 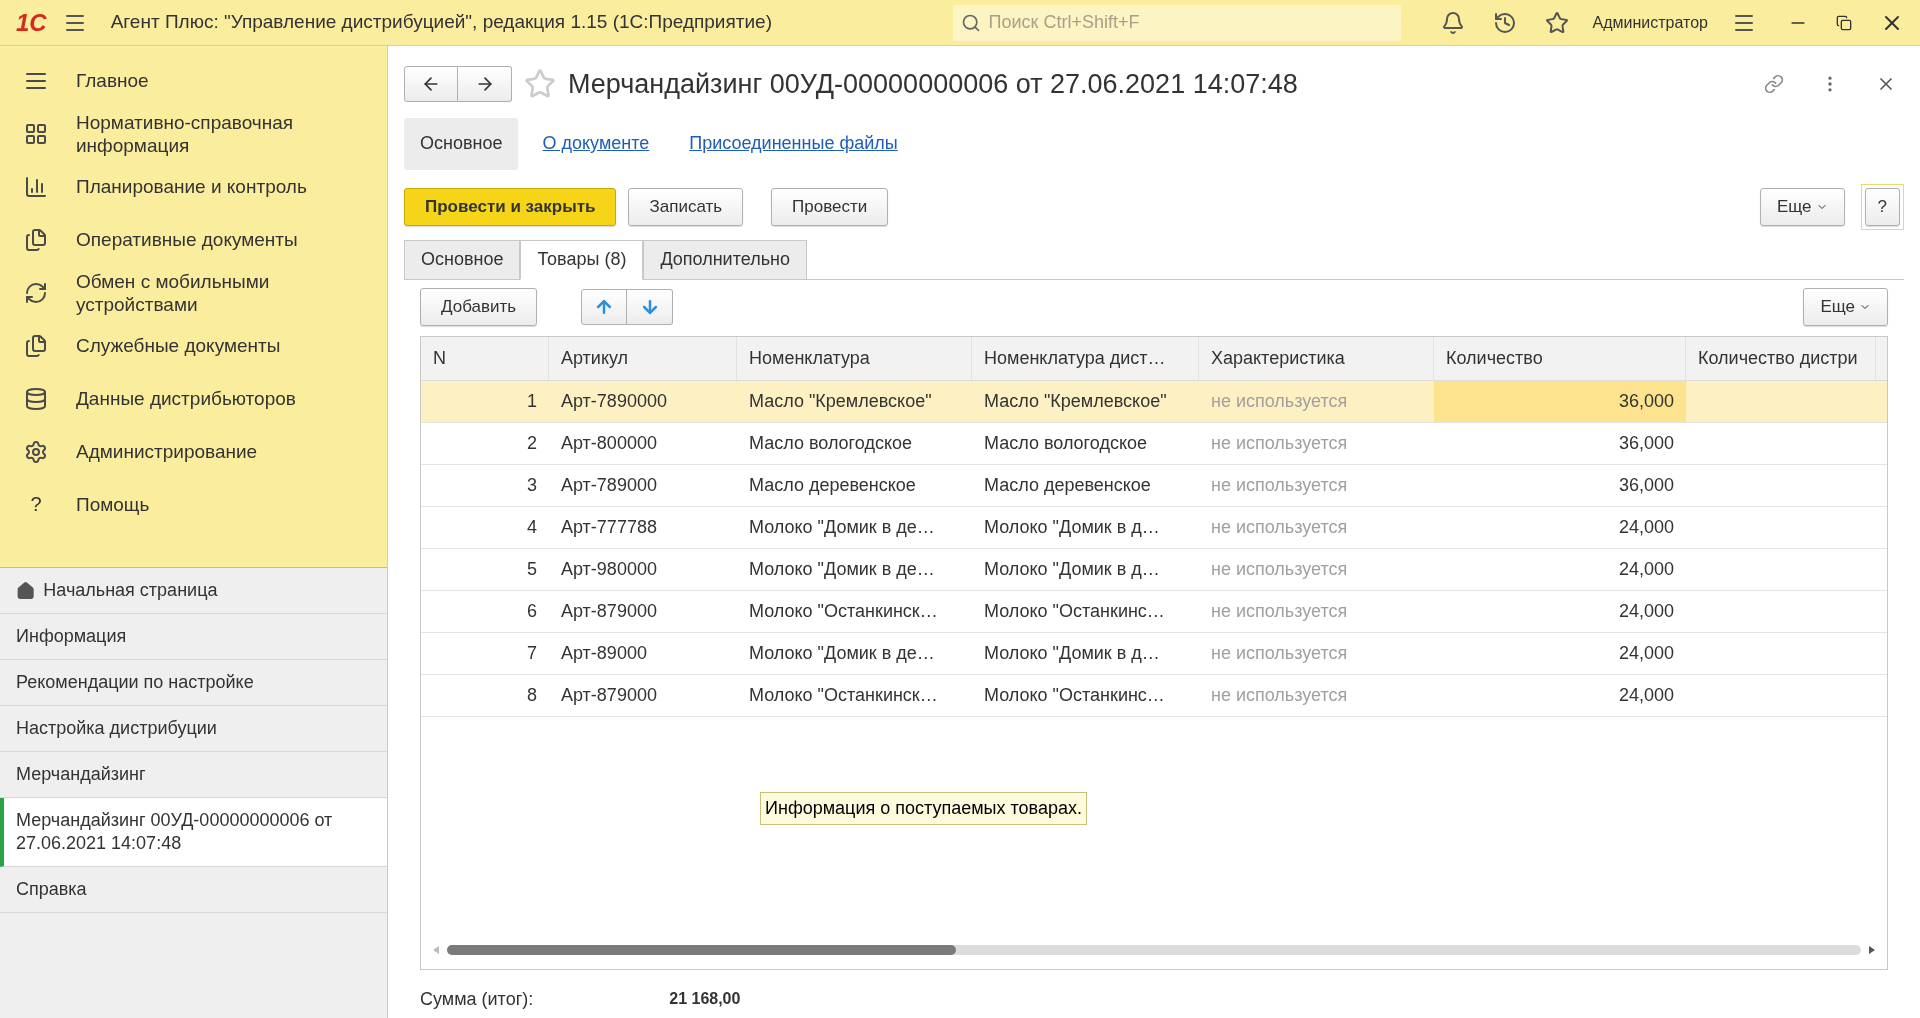 What do you see at coordinates (793, 143) in the screenshot?
I see `form-tab: Присоединенные файлы` at bounding box center [793, 143].